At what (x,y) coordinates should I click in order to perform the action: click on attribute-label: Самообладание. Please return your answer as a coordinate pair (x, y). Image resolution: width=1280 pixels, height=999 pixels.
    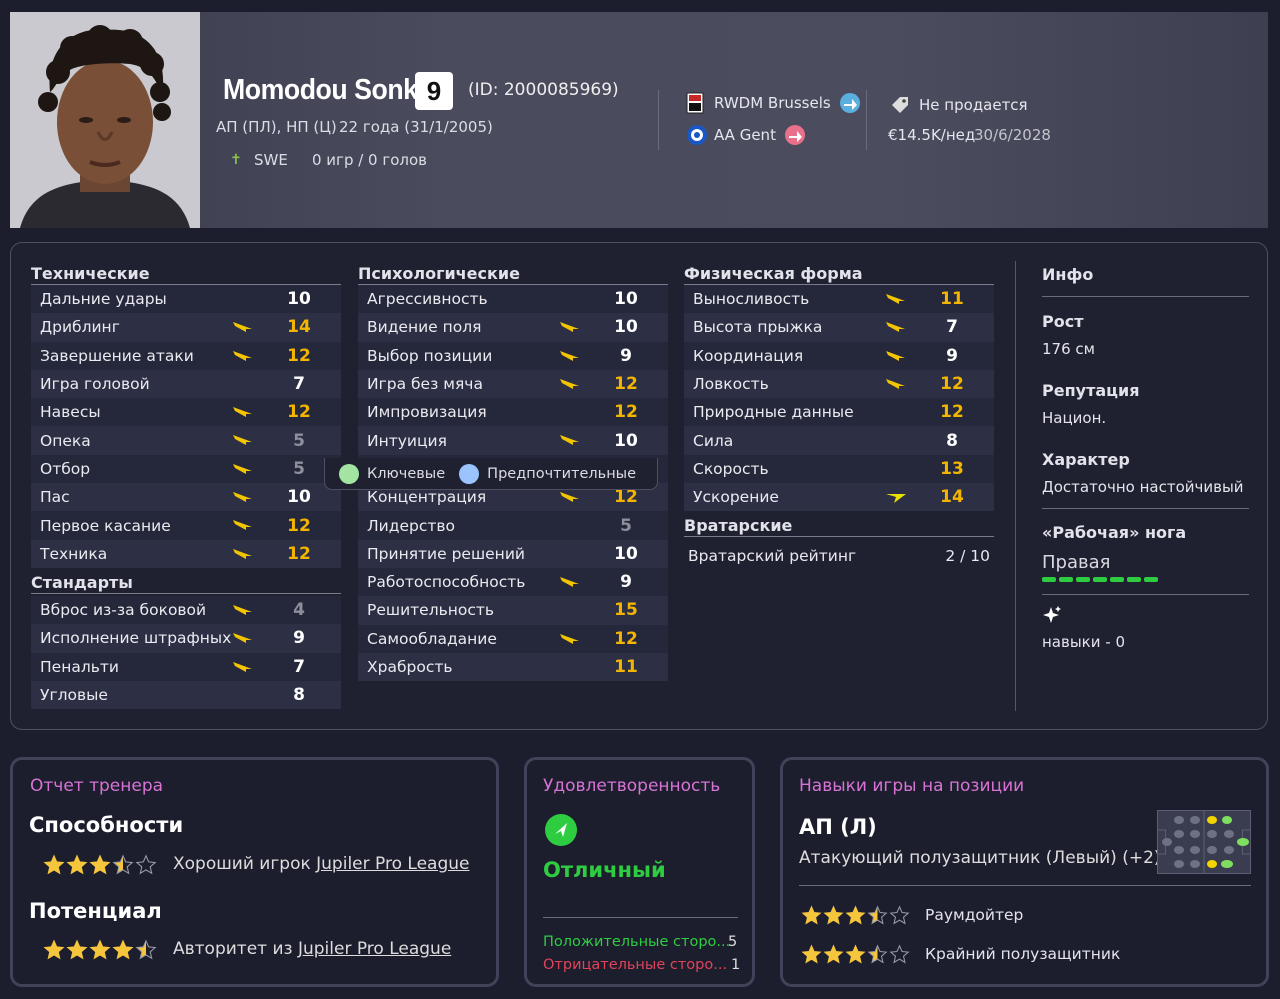
    Looking at the image, I should click on (432, 638).